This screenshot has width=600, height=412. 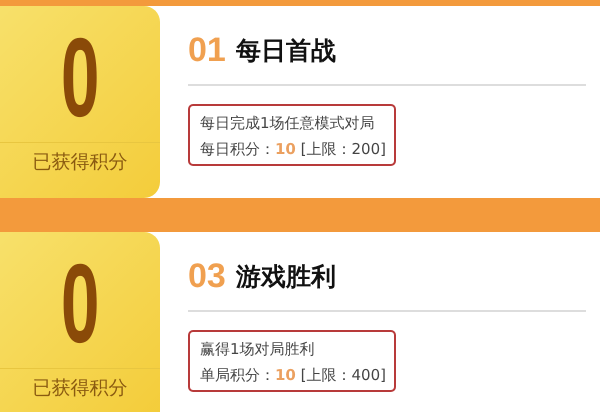 What do you see at coordinates (293, 375) in the screenshot?
I see `score-rule: 单局积分：10 [上限：400]` at bounding box center [293, 375].